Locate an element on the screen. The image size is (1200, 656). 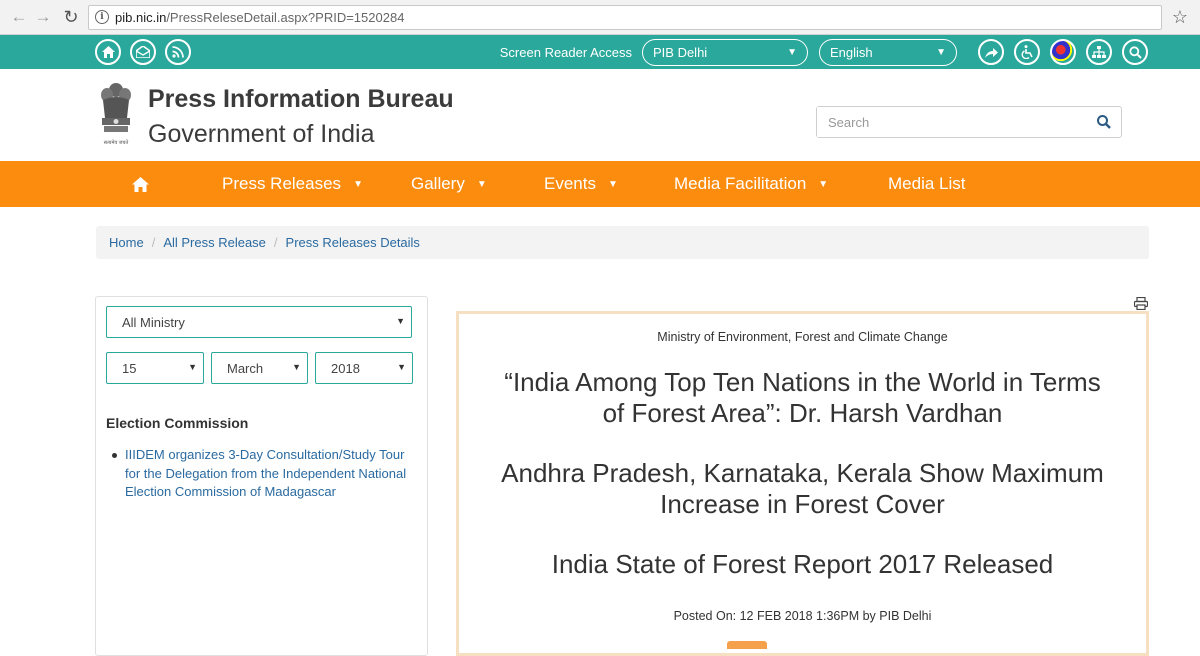
headline-line: of Forest Area”: Dr. Harsh Vardhan is located at coordinates (802, 412).